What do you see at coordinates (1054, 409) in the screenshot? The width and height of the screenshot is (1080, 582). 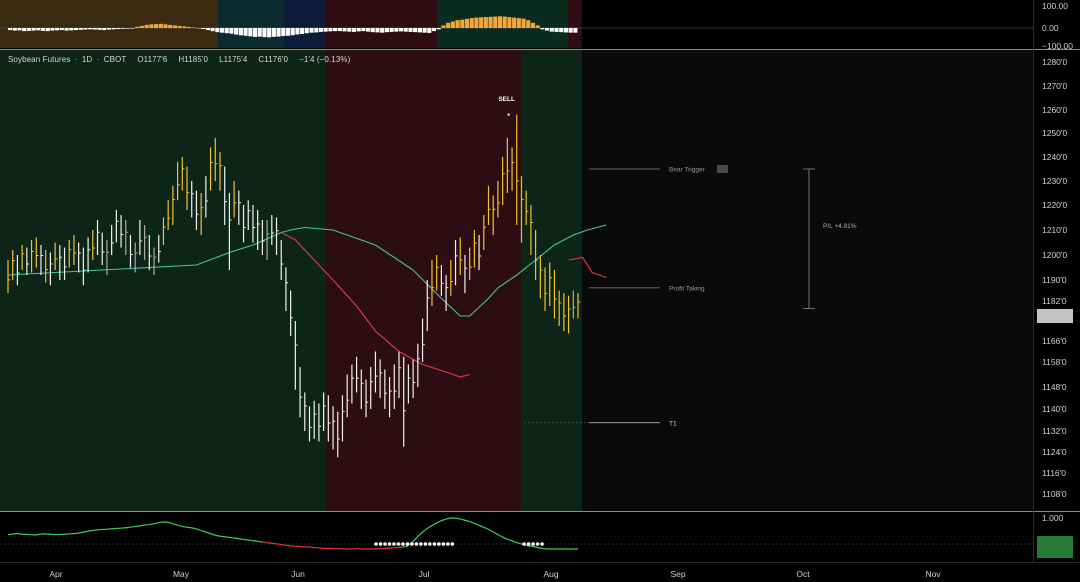 I see `price-tick-label: 1140'0` at bounding box center [1054, 409].